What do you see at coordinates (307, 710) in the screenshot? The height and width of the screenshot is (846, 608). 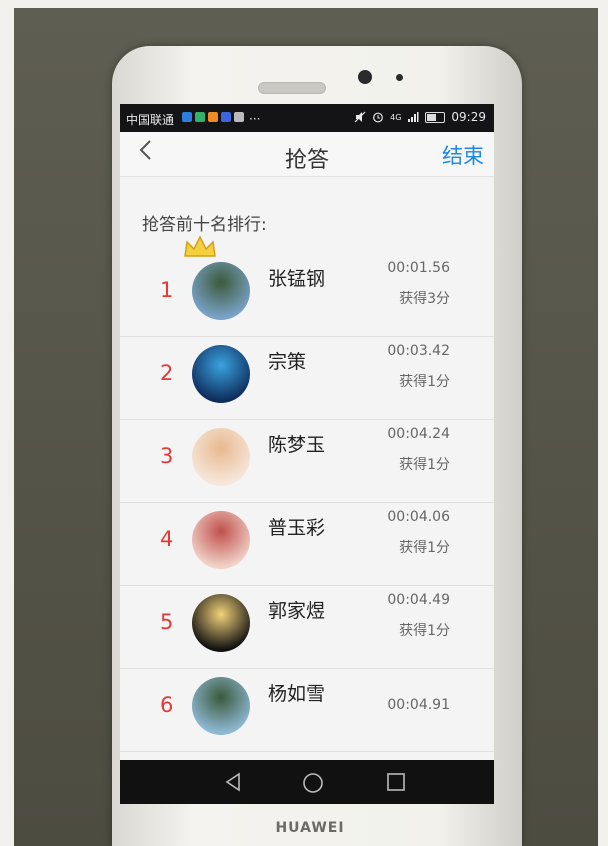 I see `ranking-row: 6 杨如雪 00:04.91` at bounding box center [307, 710].